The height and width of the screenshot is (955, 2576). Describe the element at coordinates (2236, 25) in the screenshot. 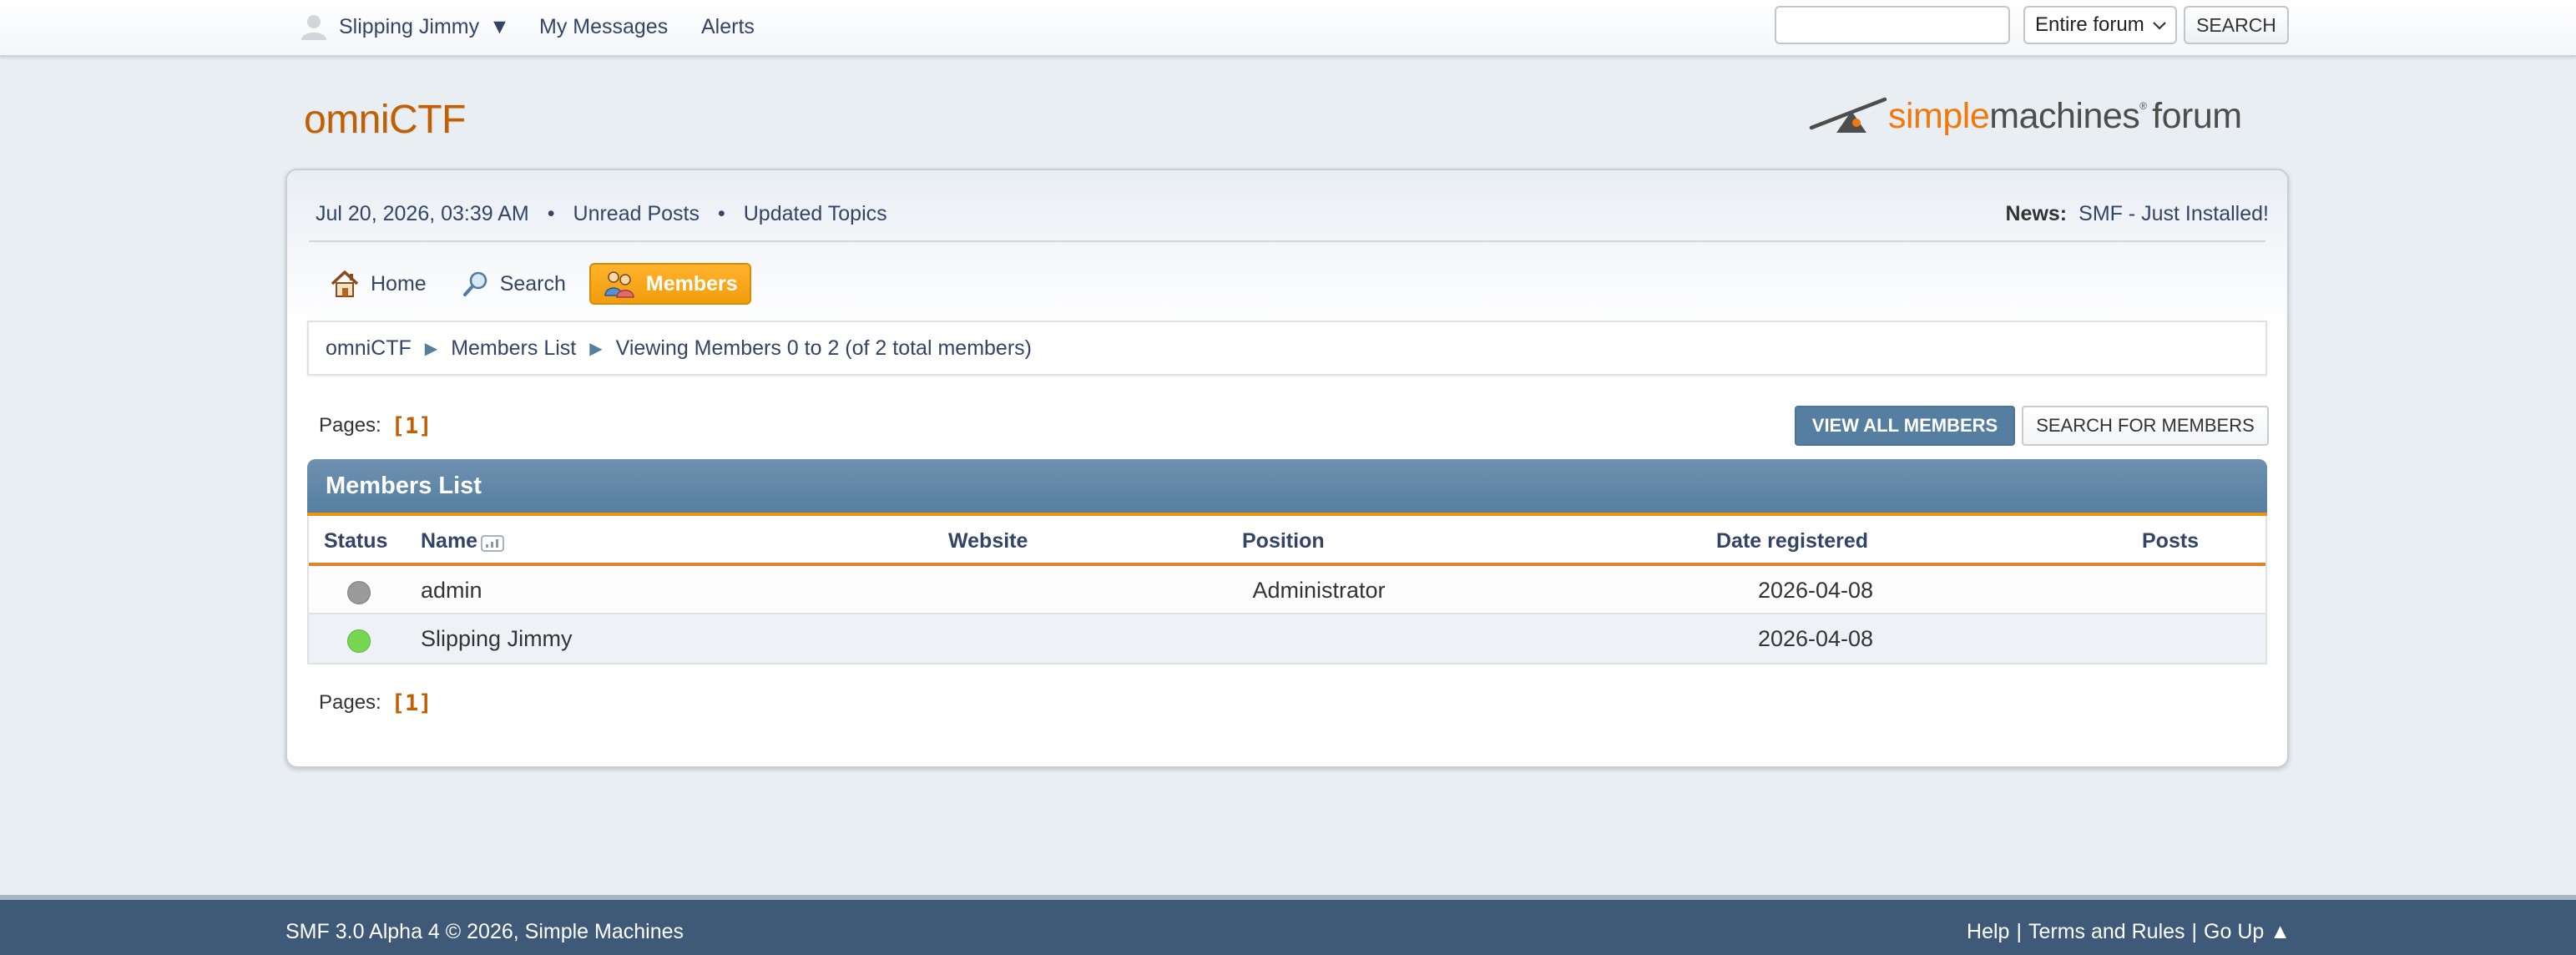

I see `search-button: SEARCH` at that location.